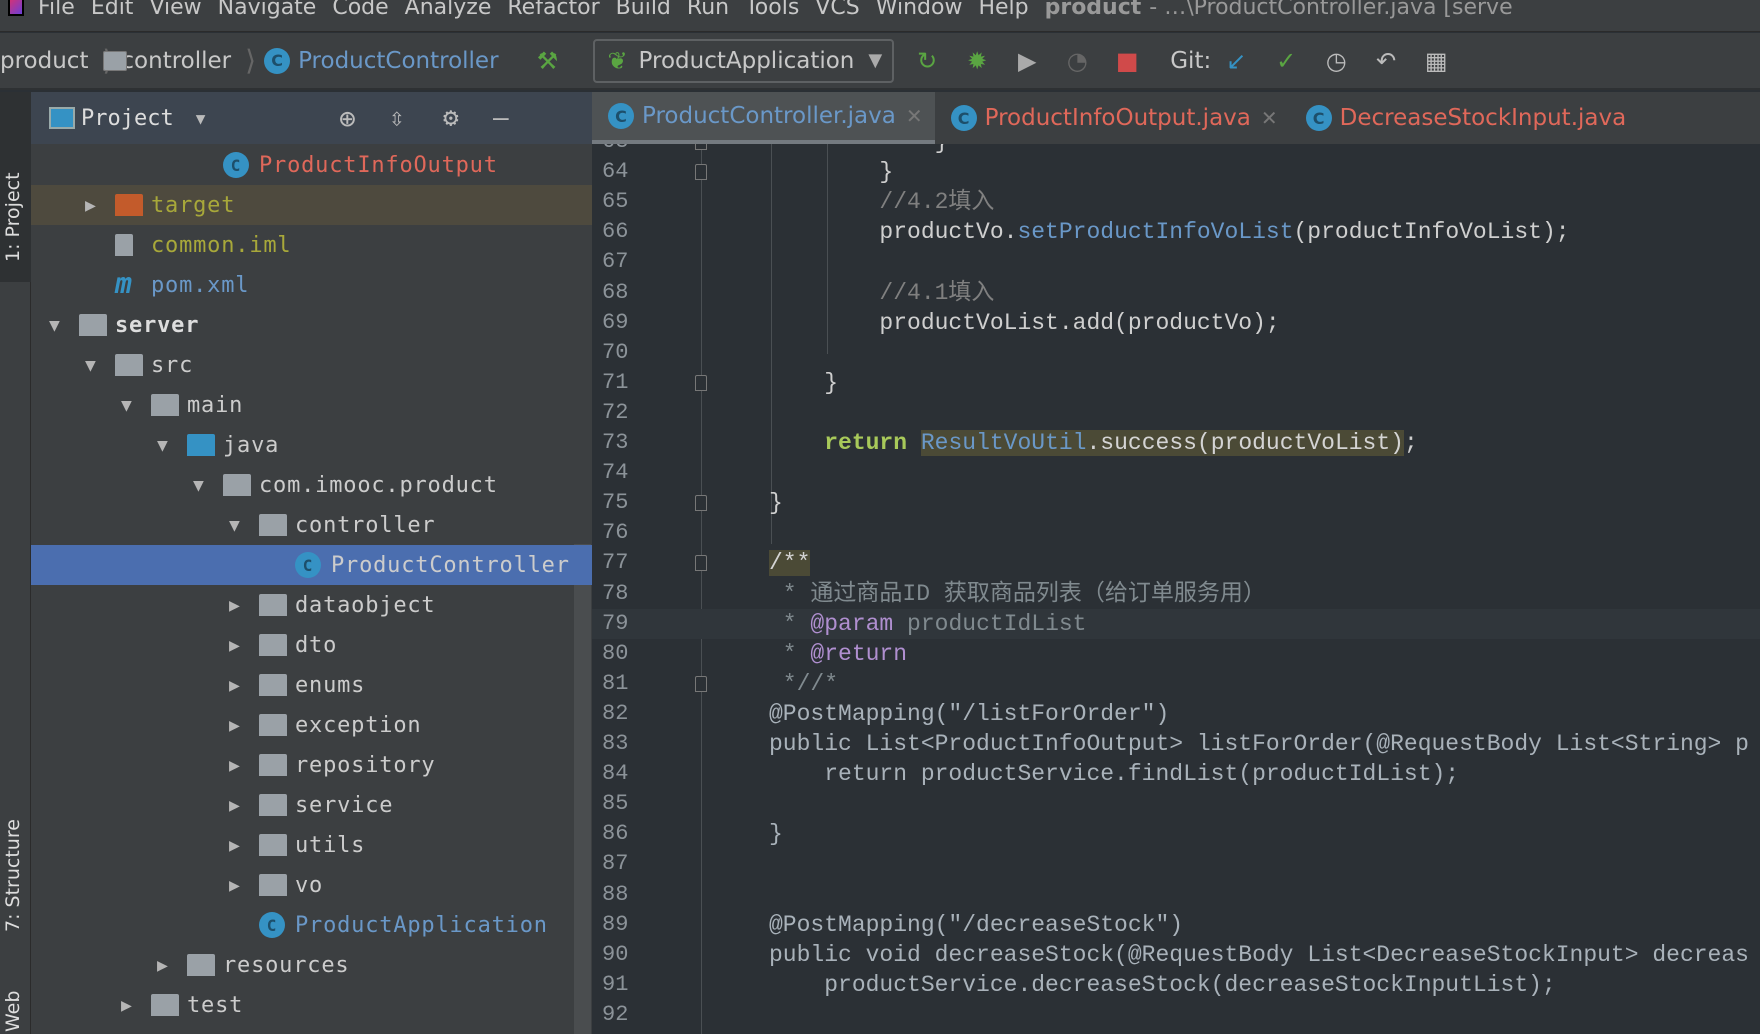 The image size is (1760, 1034). What do you see at coordinates (311, 285) in the screenshot?
I see `tree-item: m pom.xml` at bounding box center [311, 285].